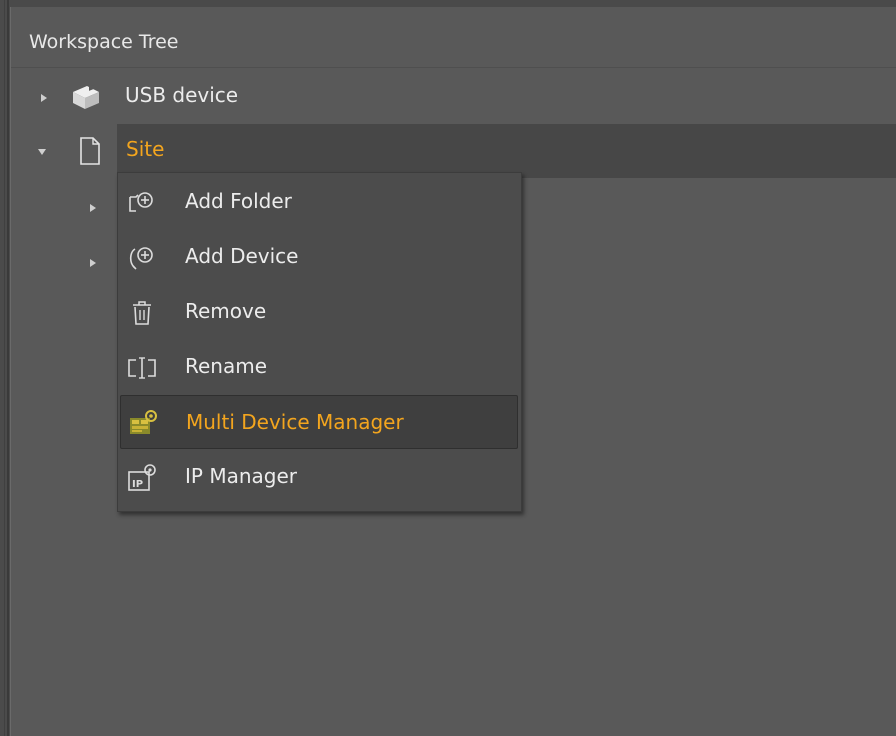 The width and height of the screenshot is (896, 736). I want to click on usb-device-icon, so click(86, 96).